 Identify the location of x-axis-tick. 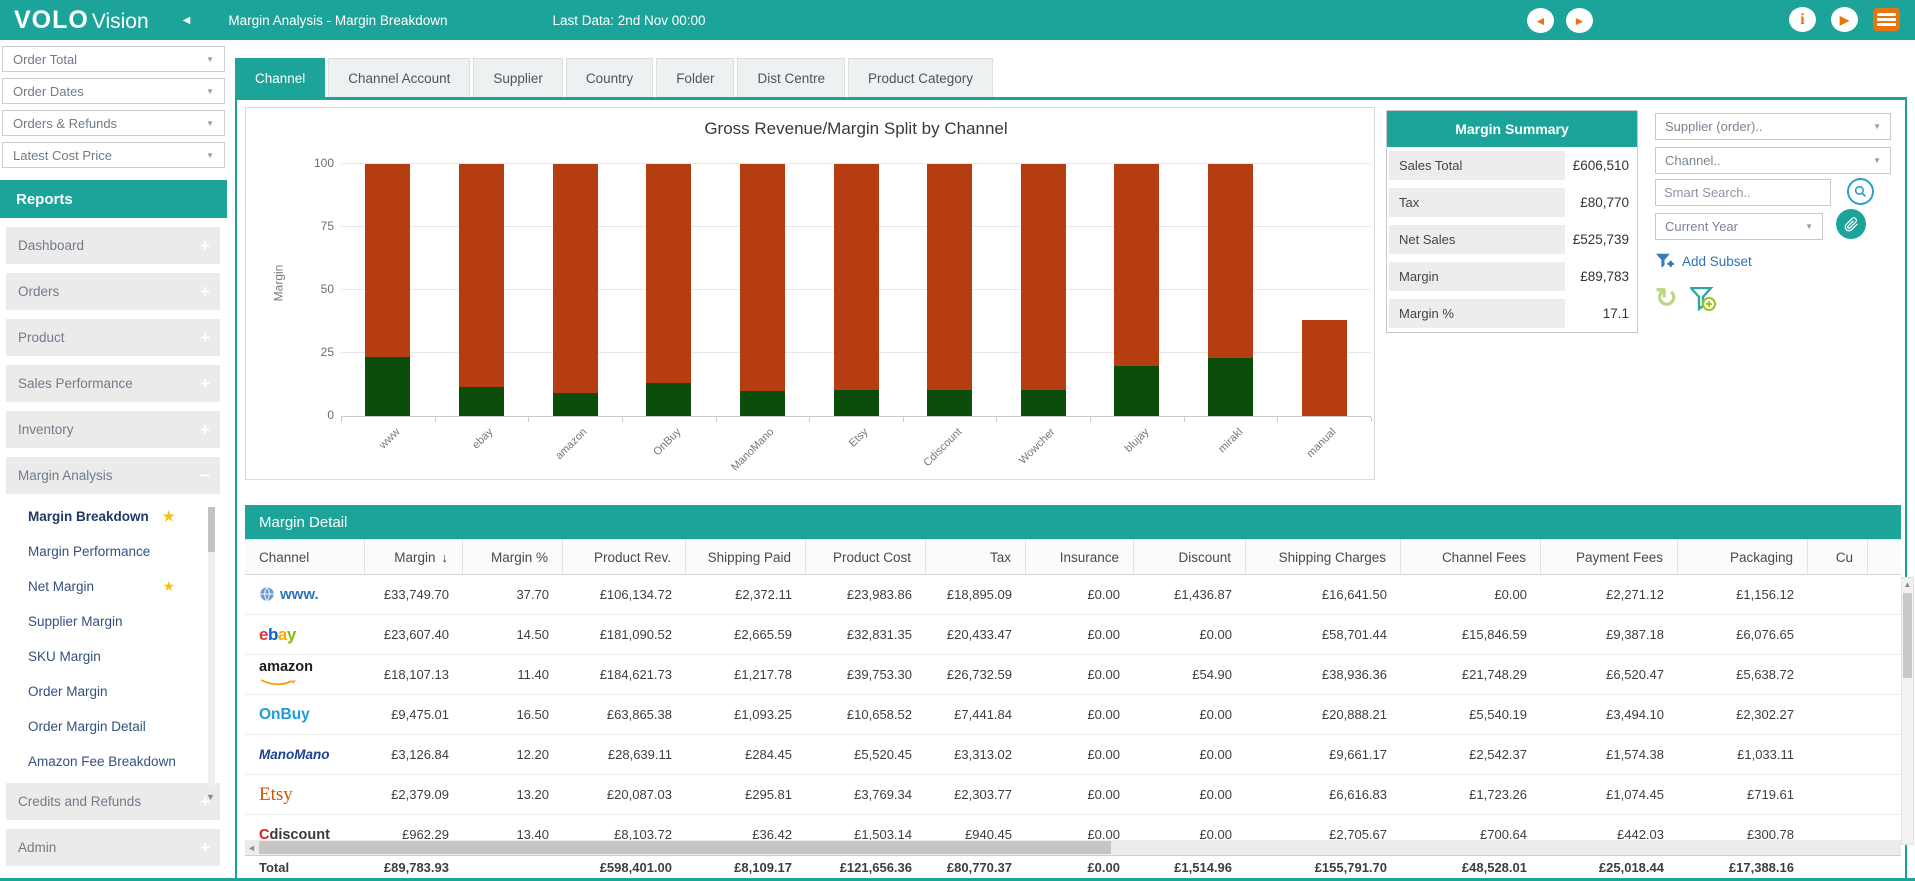
(435, 419).